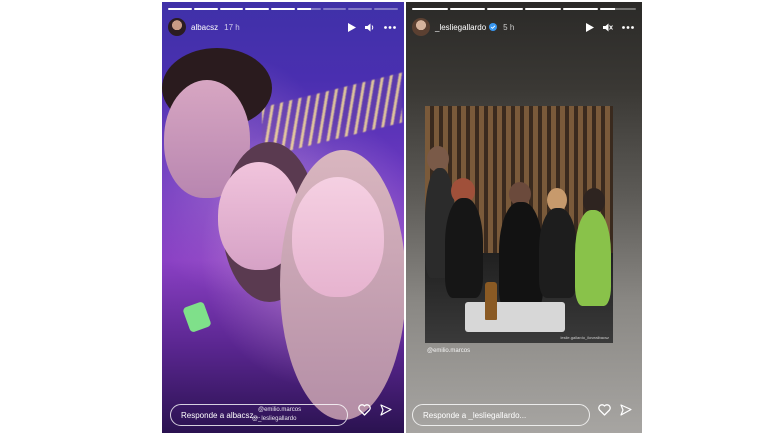 This screenshot has height=435, width=768. I want to click on story-time: 5 h, so click(509, 27).